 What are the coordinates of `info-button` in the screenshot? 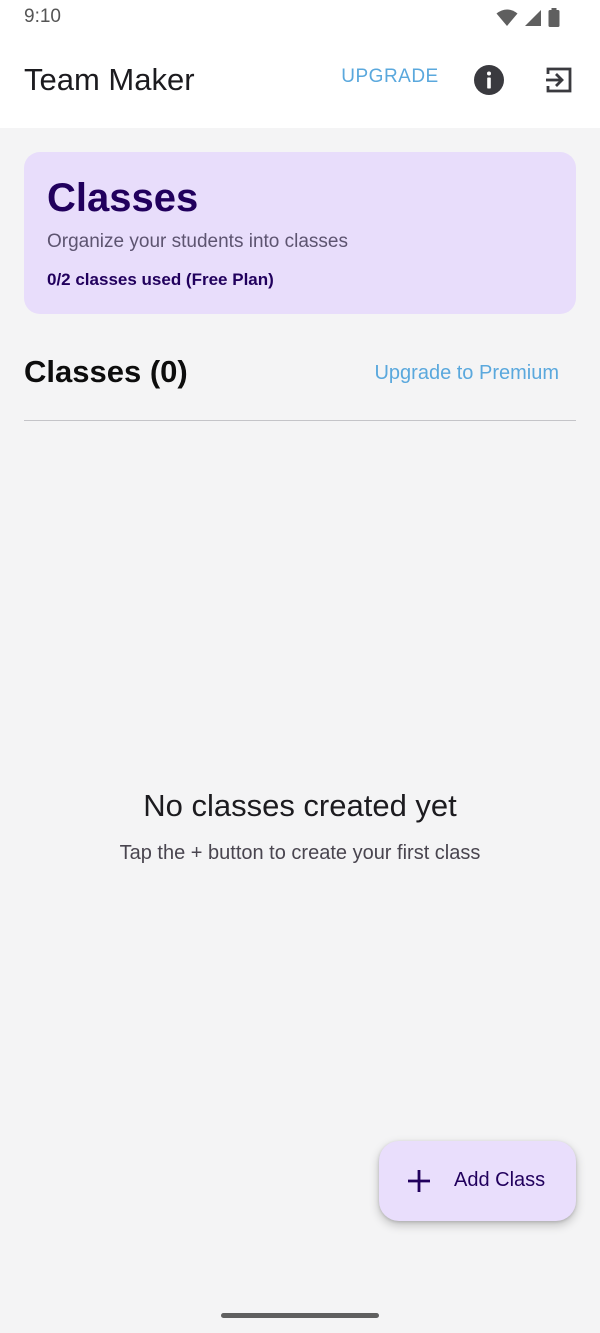 It's located at (489, 82).